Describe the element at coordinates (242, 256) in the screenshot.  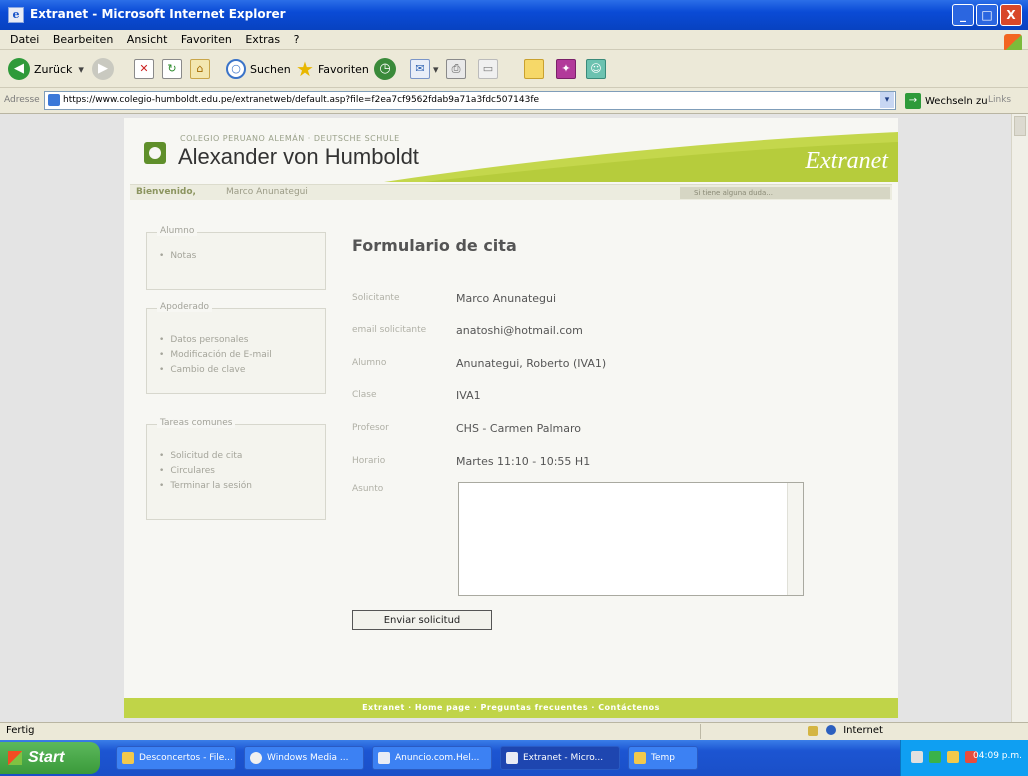
I see `sidebar-link-notas: Notas` at that location.